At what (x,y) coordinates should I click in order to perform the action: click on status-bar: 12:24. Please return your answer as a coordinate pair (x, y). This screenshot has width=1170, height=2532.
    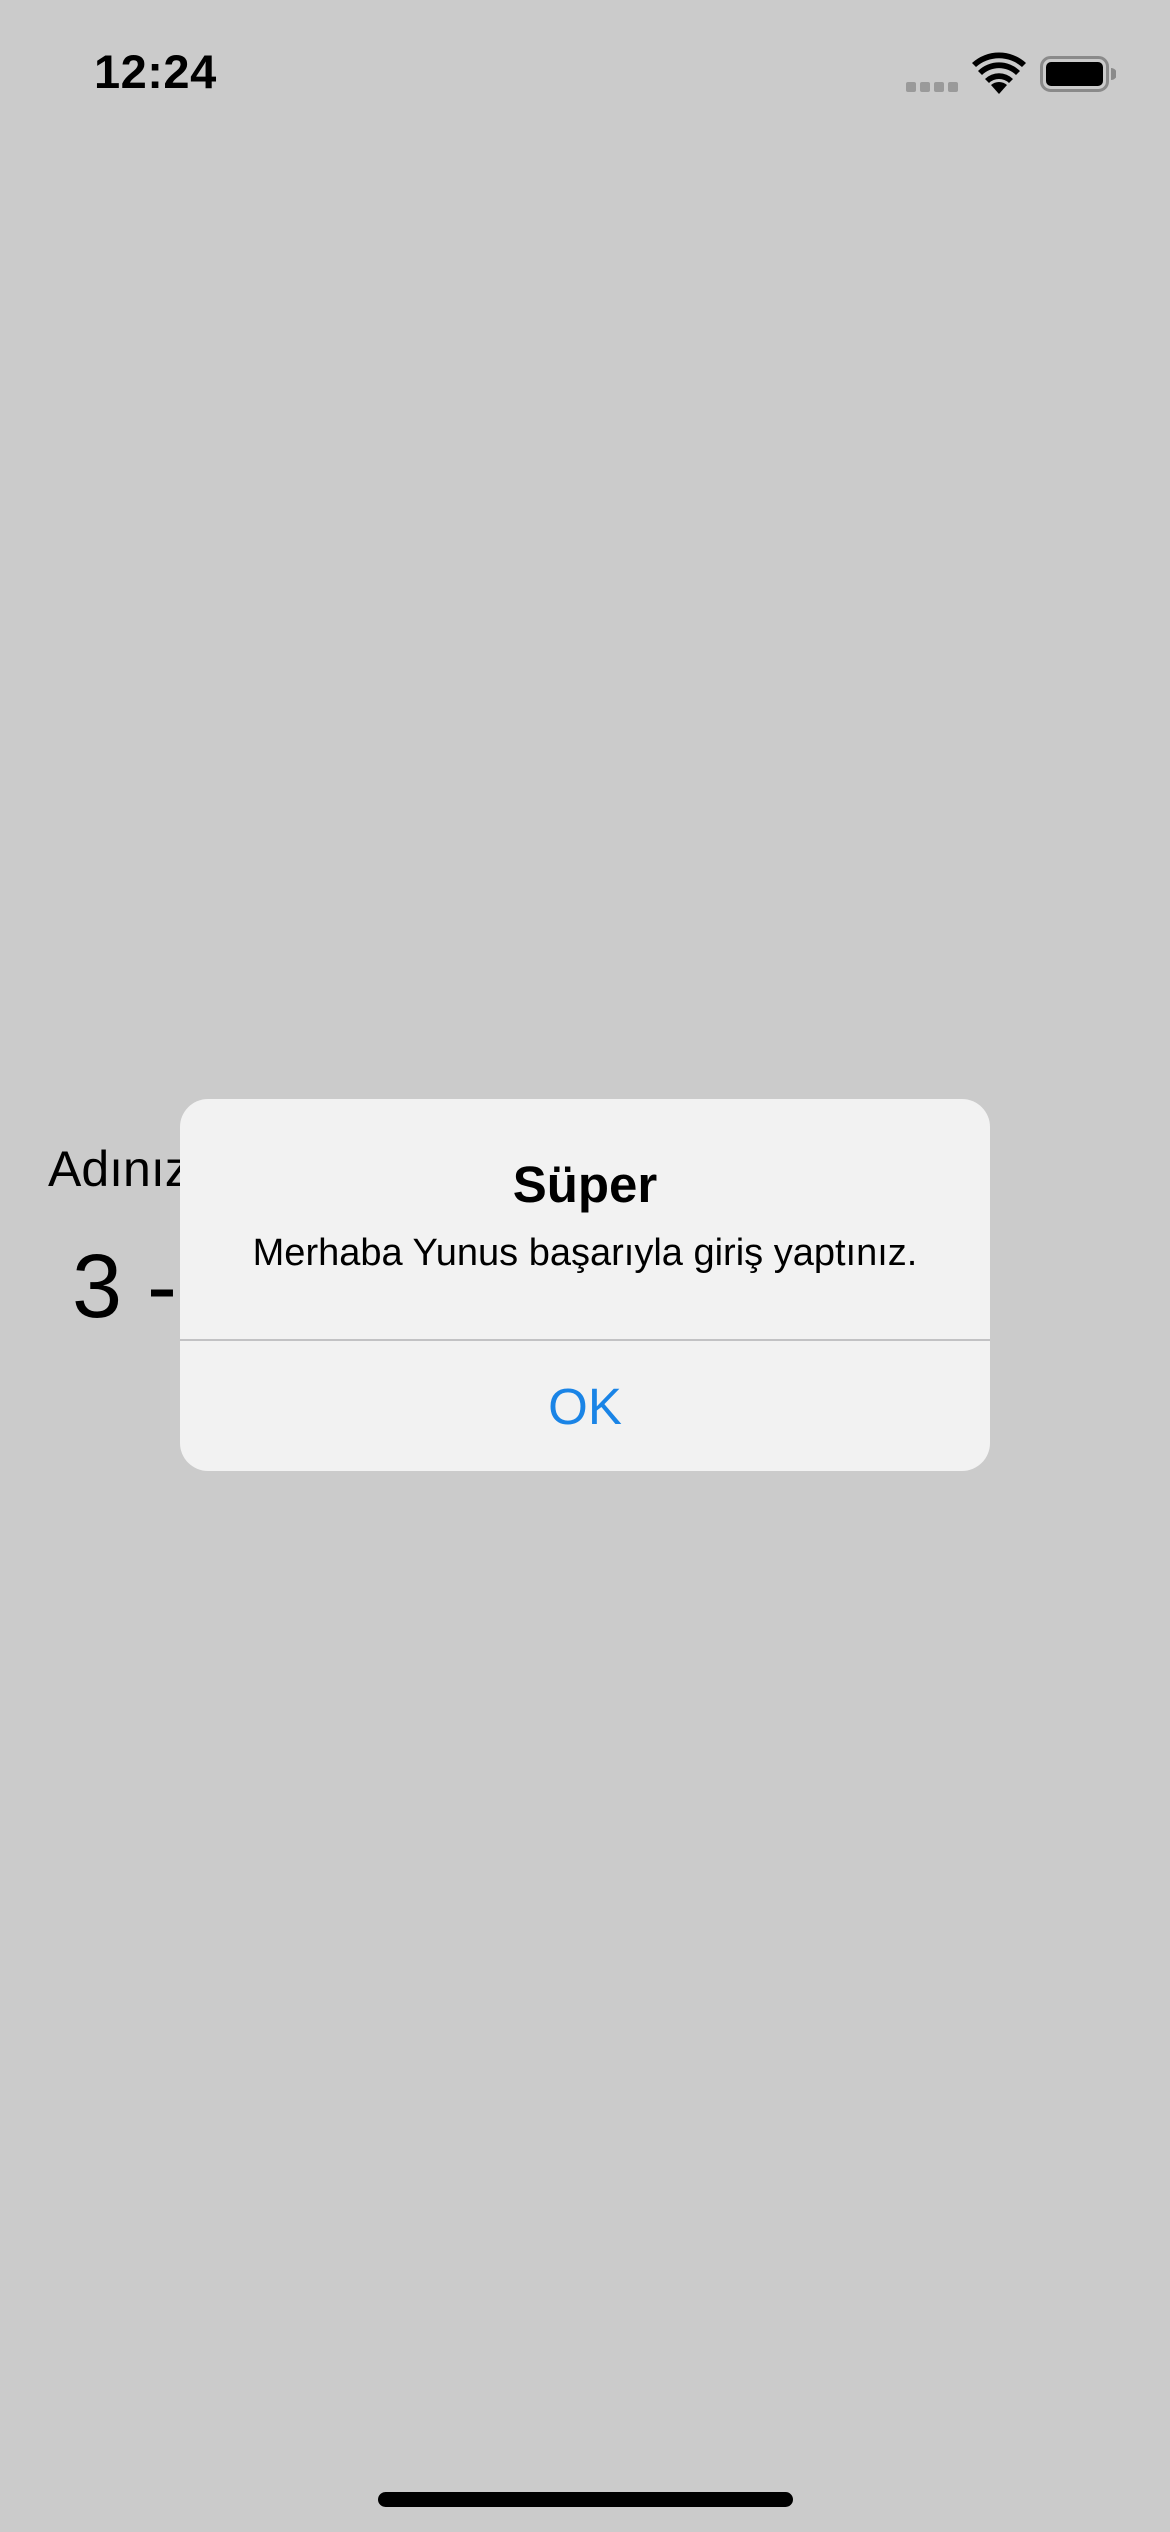
    Looking at the image, I should click on (585, 70).